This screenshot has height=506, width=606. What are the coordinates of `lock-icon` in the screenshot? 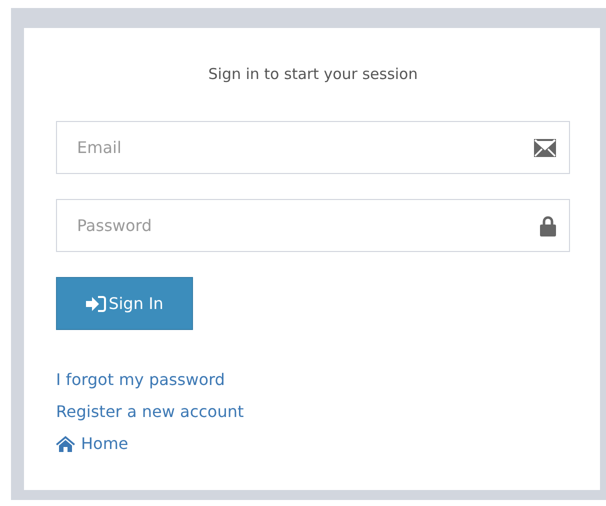 It's located at (548, 225).